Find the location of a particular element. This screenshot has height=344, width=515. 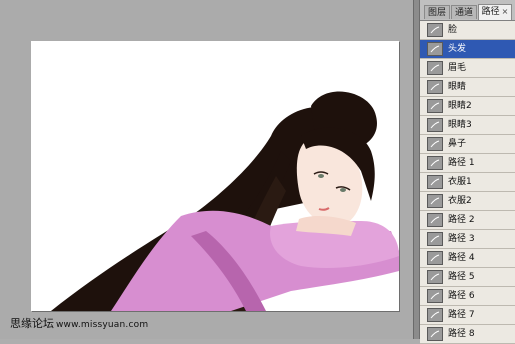

path-row: 鼻子 is located at coordinates (467, 144).